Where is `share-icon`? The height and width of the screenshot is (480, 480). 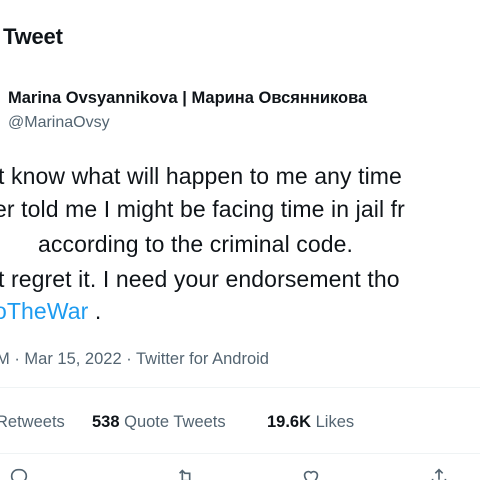
share-icon is located at coordinates (439, 473).